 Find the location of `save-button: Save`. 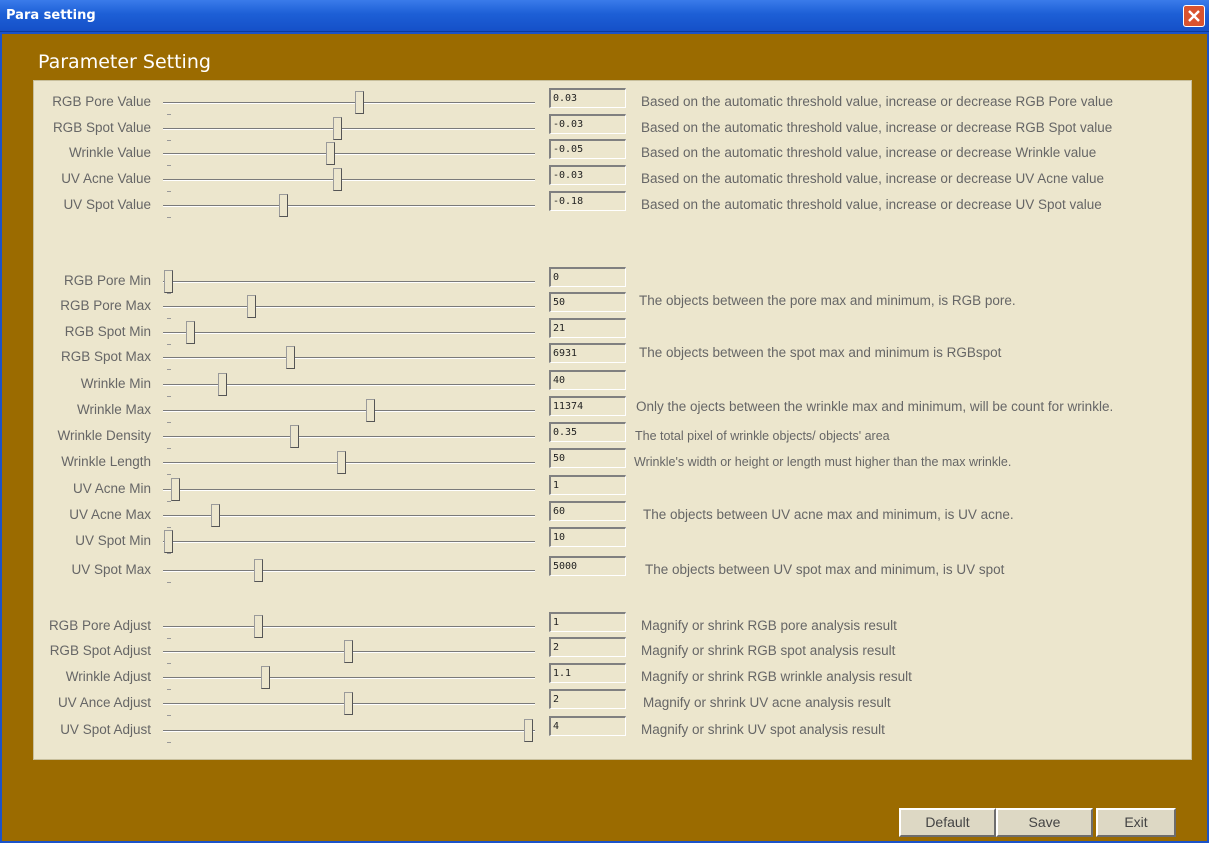

save-button: Save is located at coordinates (1044, 822).